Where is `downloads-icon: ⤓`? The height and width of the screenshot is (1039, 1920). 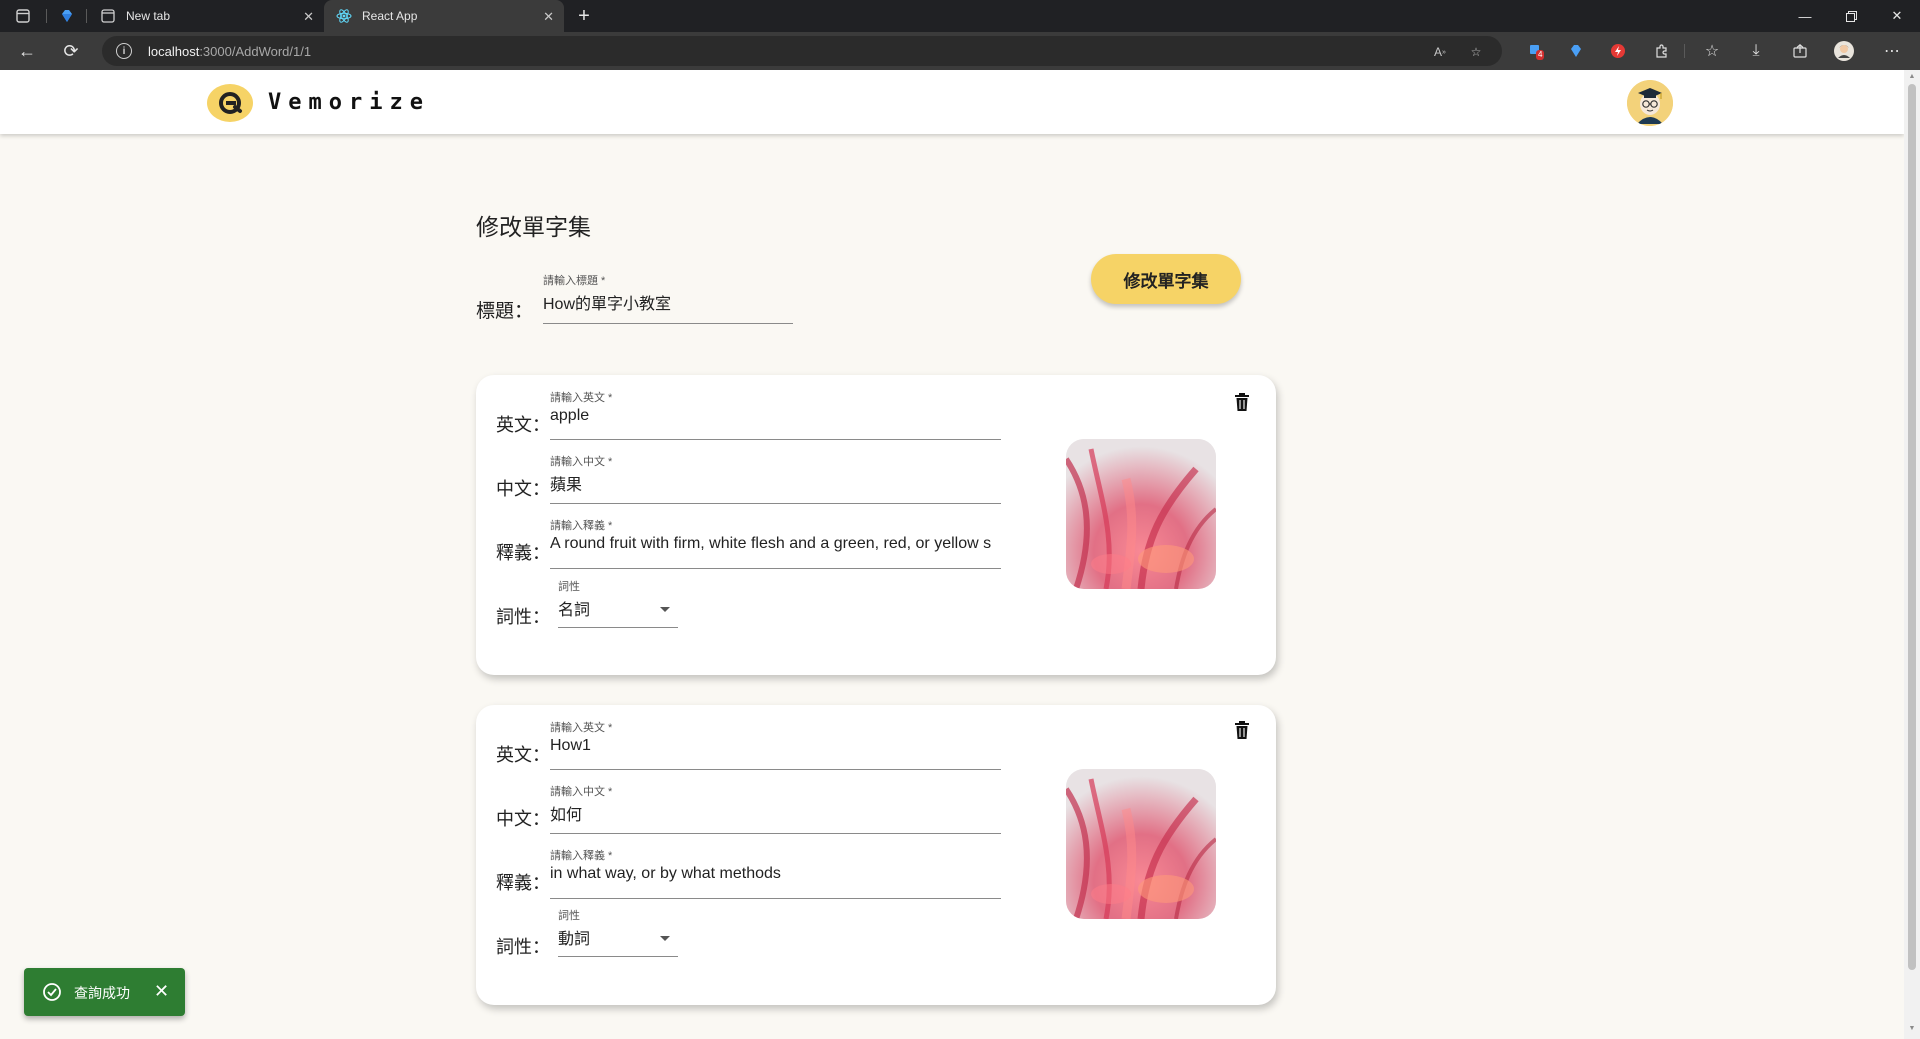
downloads-icon: ⤓ is located at coordinates (1756, 51).